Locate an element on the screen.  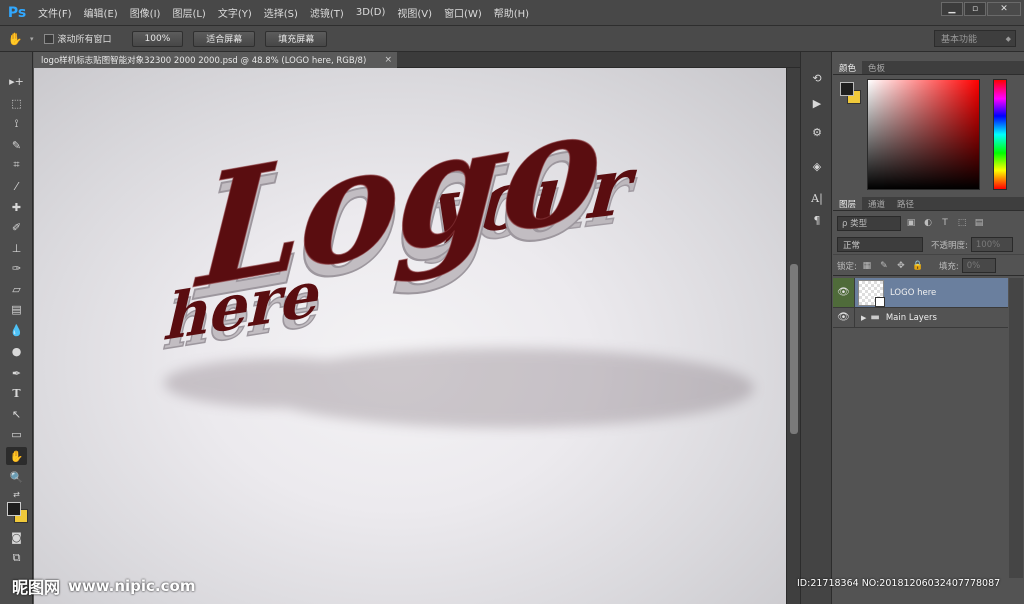
fill-screen-button: 填充屏幕 is located at coordinates (296, 38).